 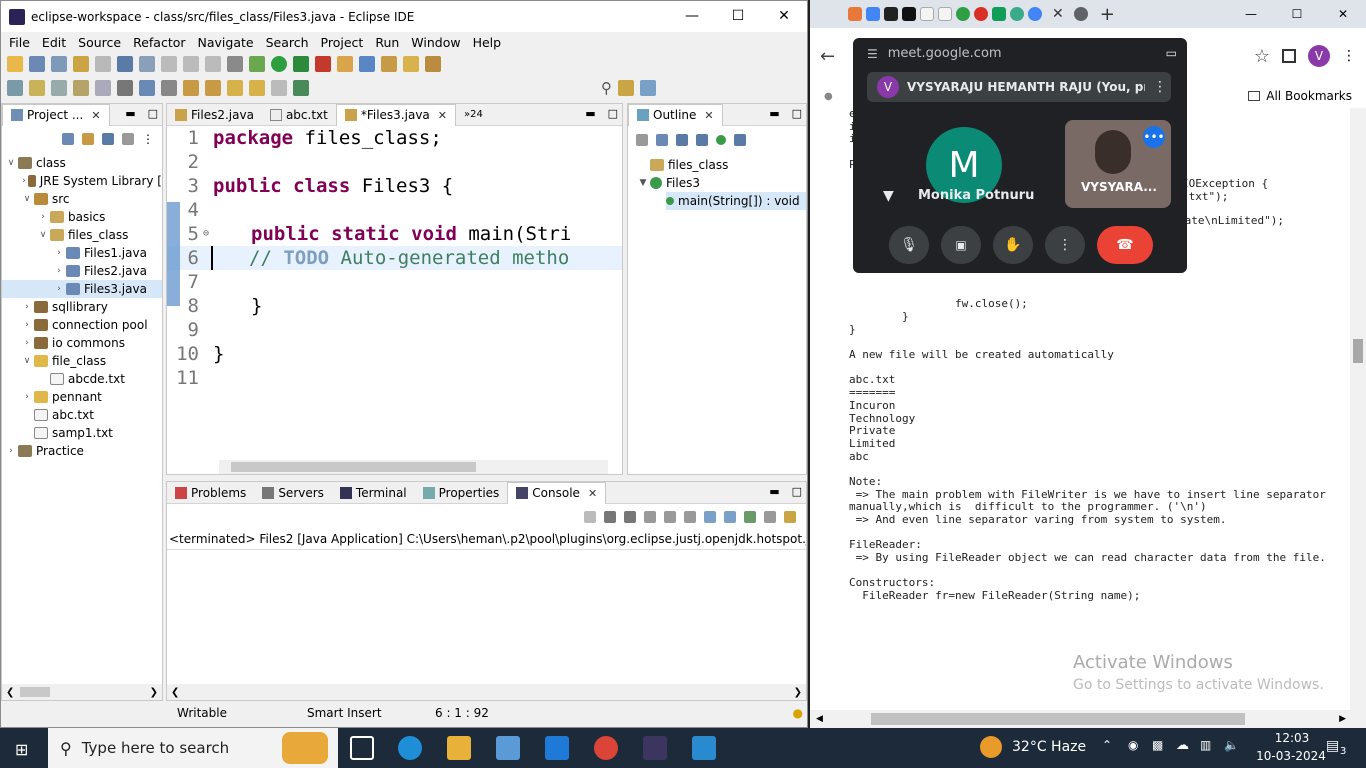 I want to click on microsoft-store-icon, so click(x=508, y=748).